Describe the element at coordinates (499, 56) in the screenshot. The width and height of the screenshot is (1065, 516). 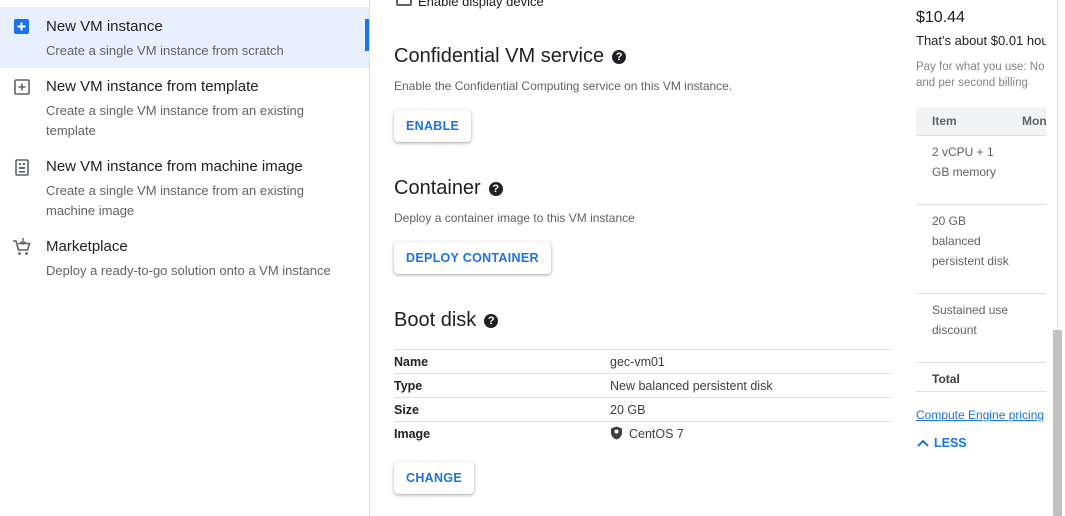
I see `section-title-text: Confidential VM service` at that location.